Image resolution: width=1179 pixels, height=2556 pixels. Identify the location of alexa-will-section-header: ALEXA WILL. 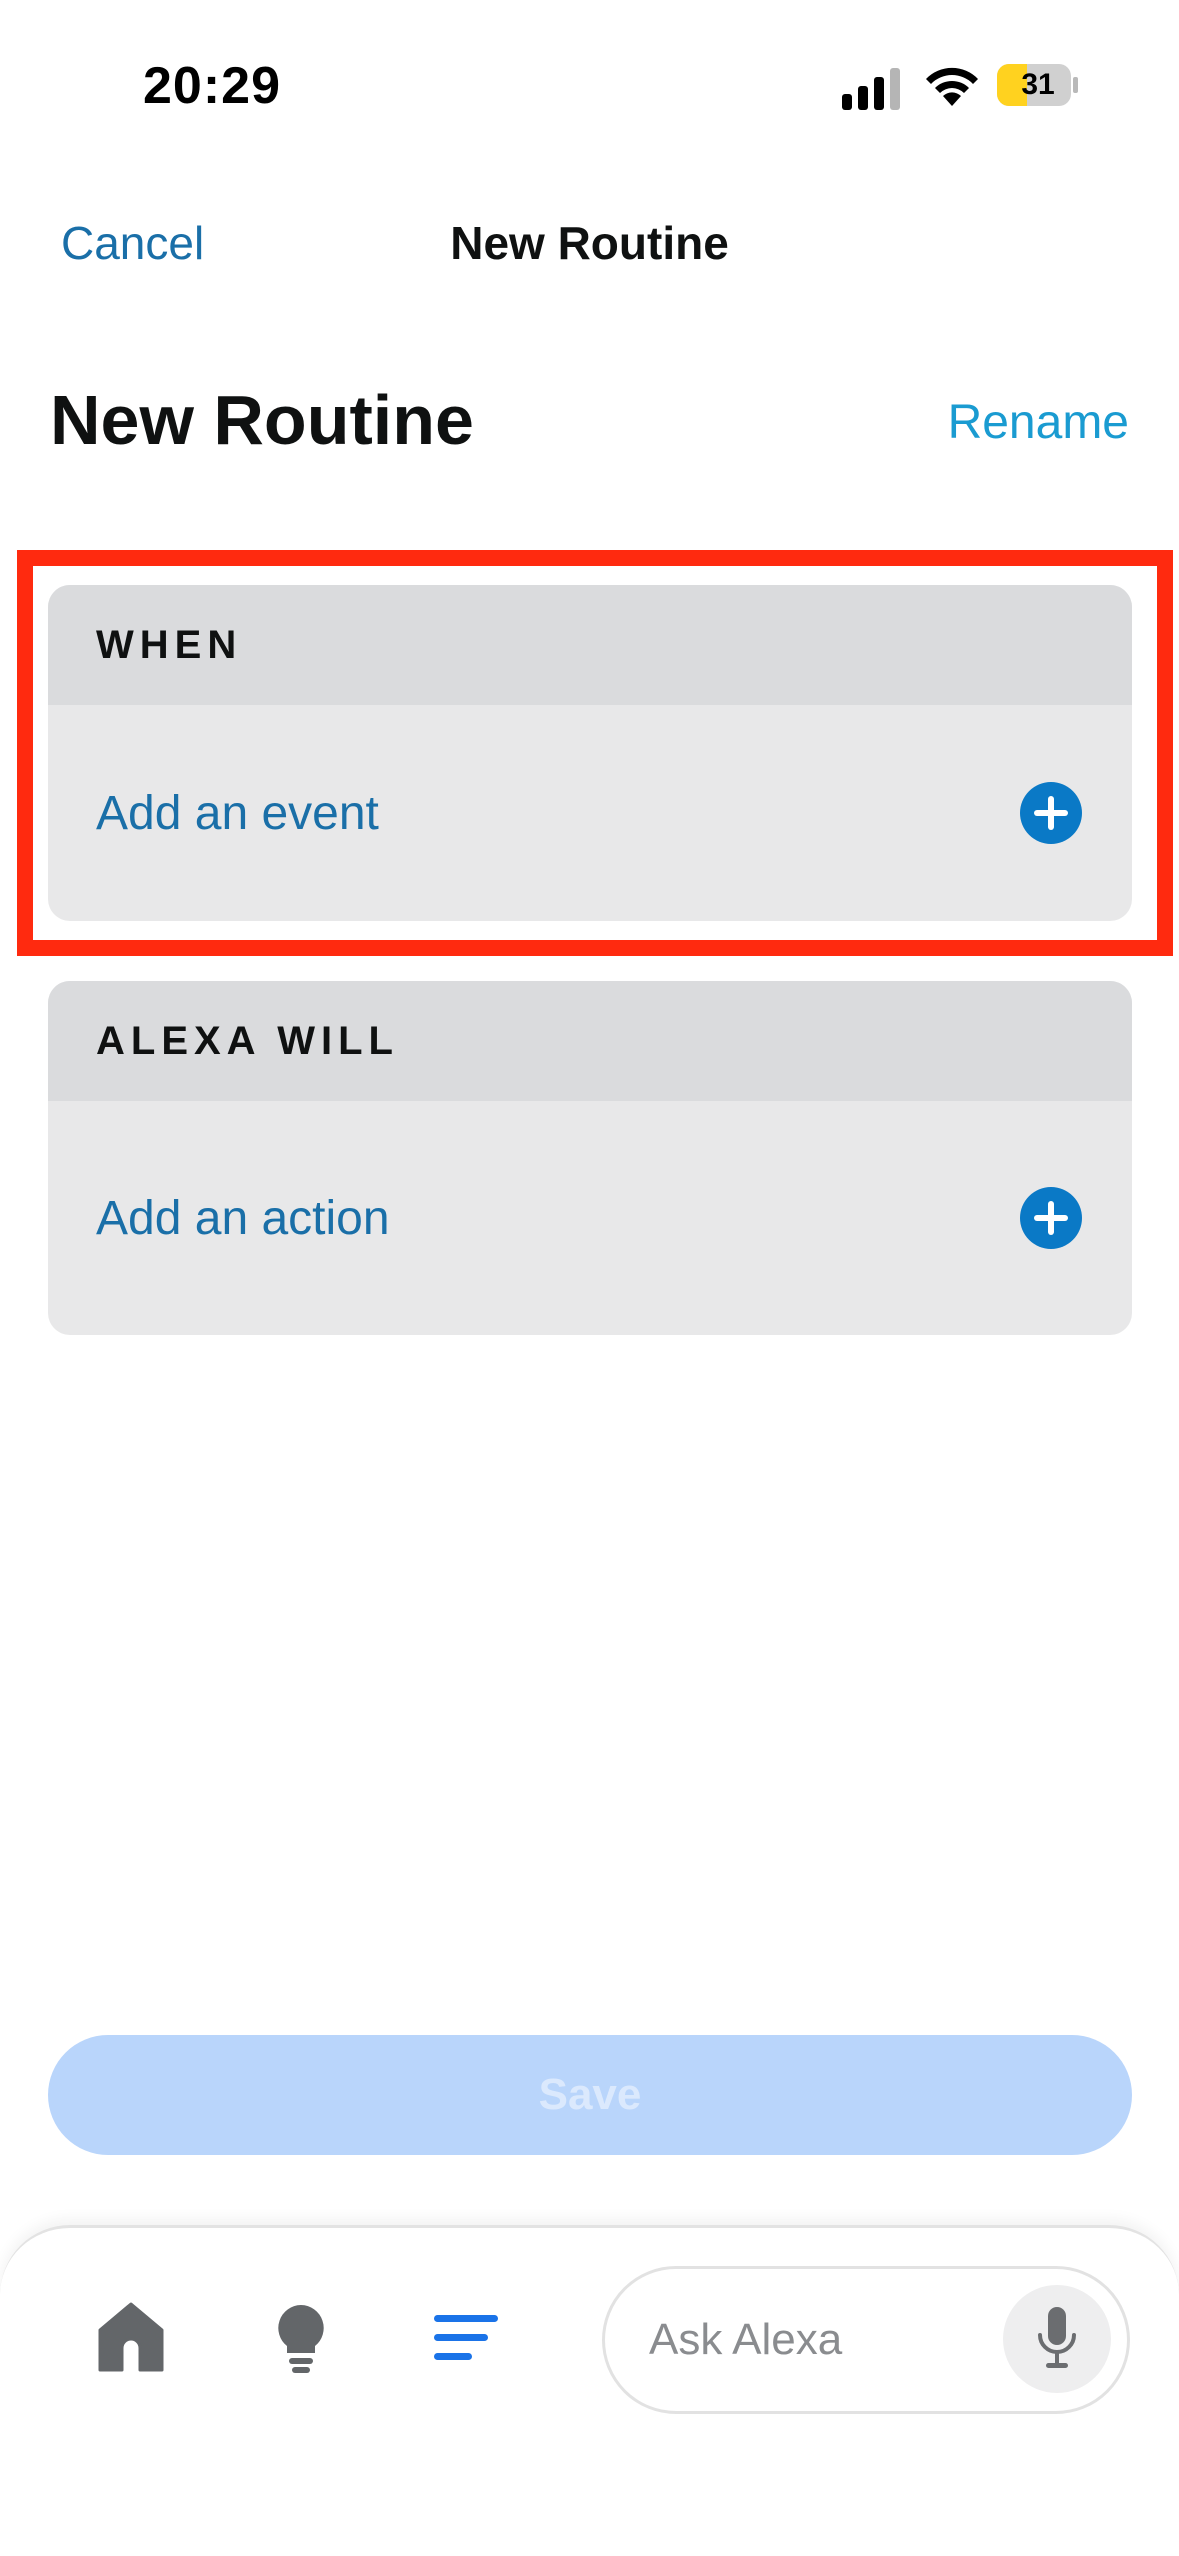
(590, 1041).